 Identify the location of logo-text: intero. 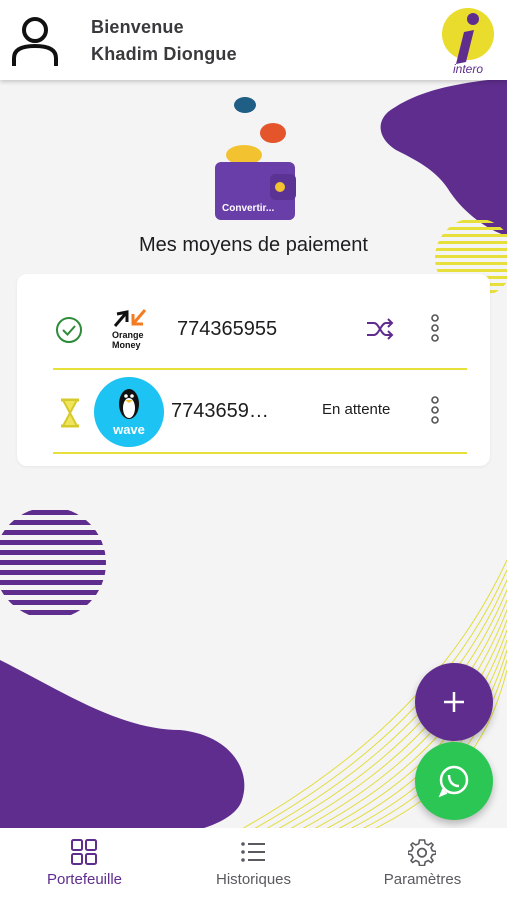
(468, 69).